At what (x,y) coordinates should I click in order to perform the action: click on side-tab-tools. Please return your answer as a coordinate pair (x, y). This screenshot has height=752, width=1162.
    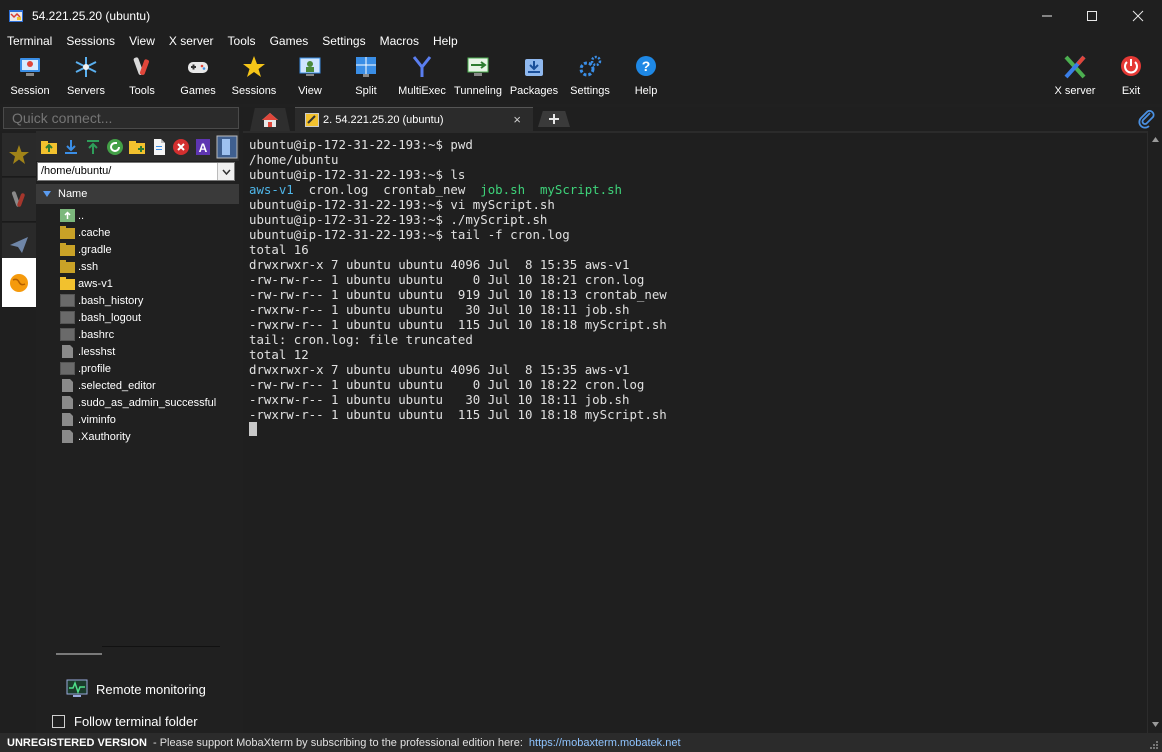
    Looking at the image, I should click on (19, 200).